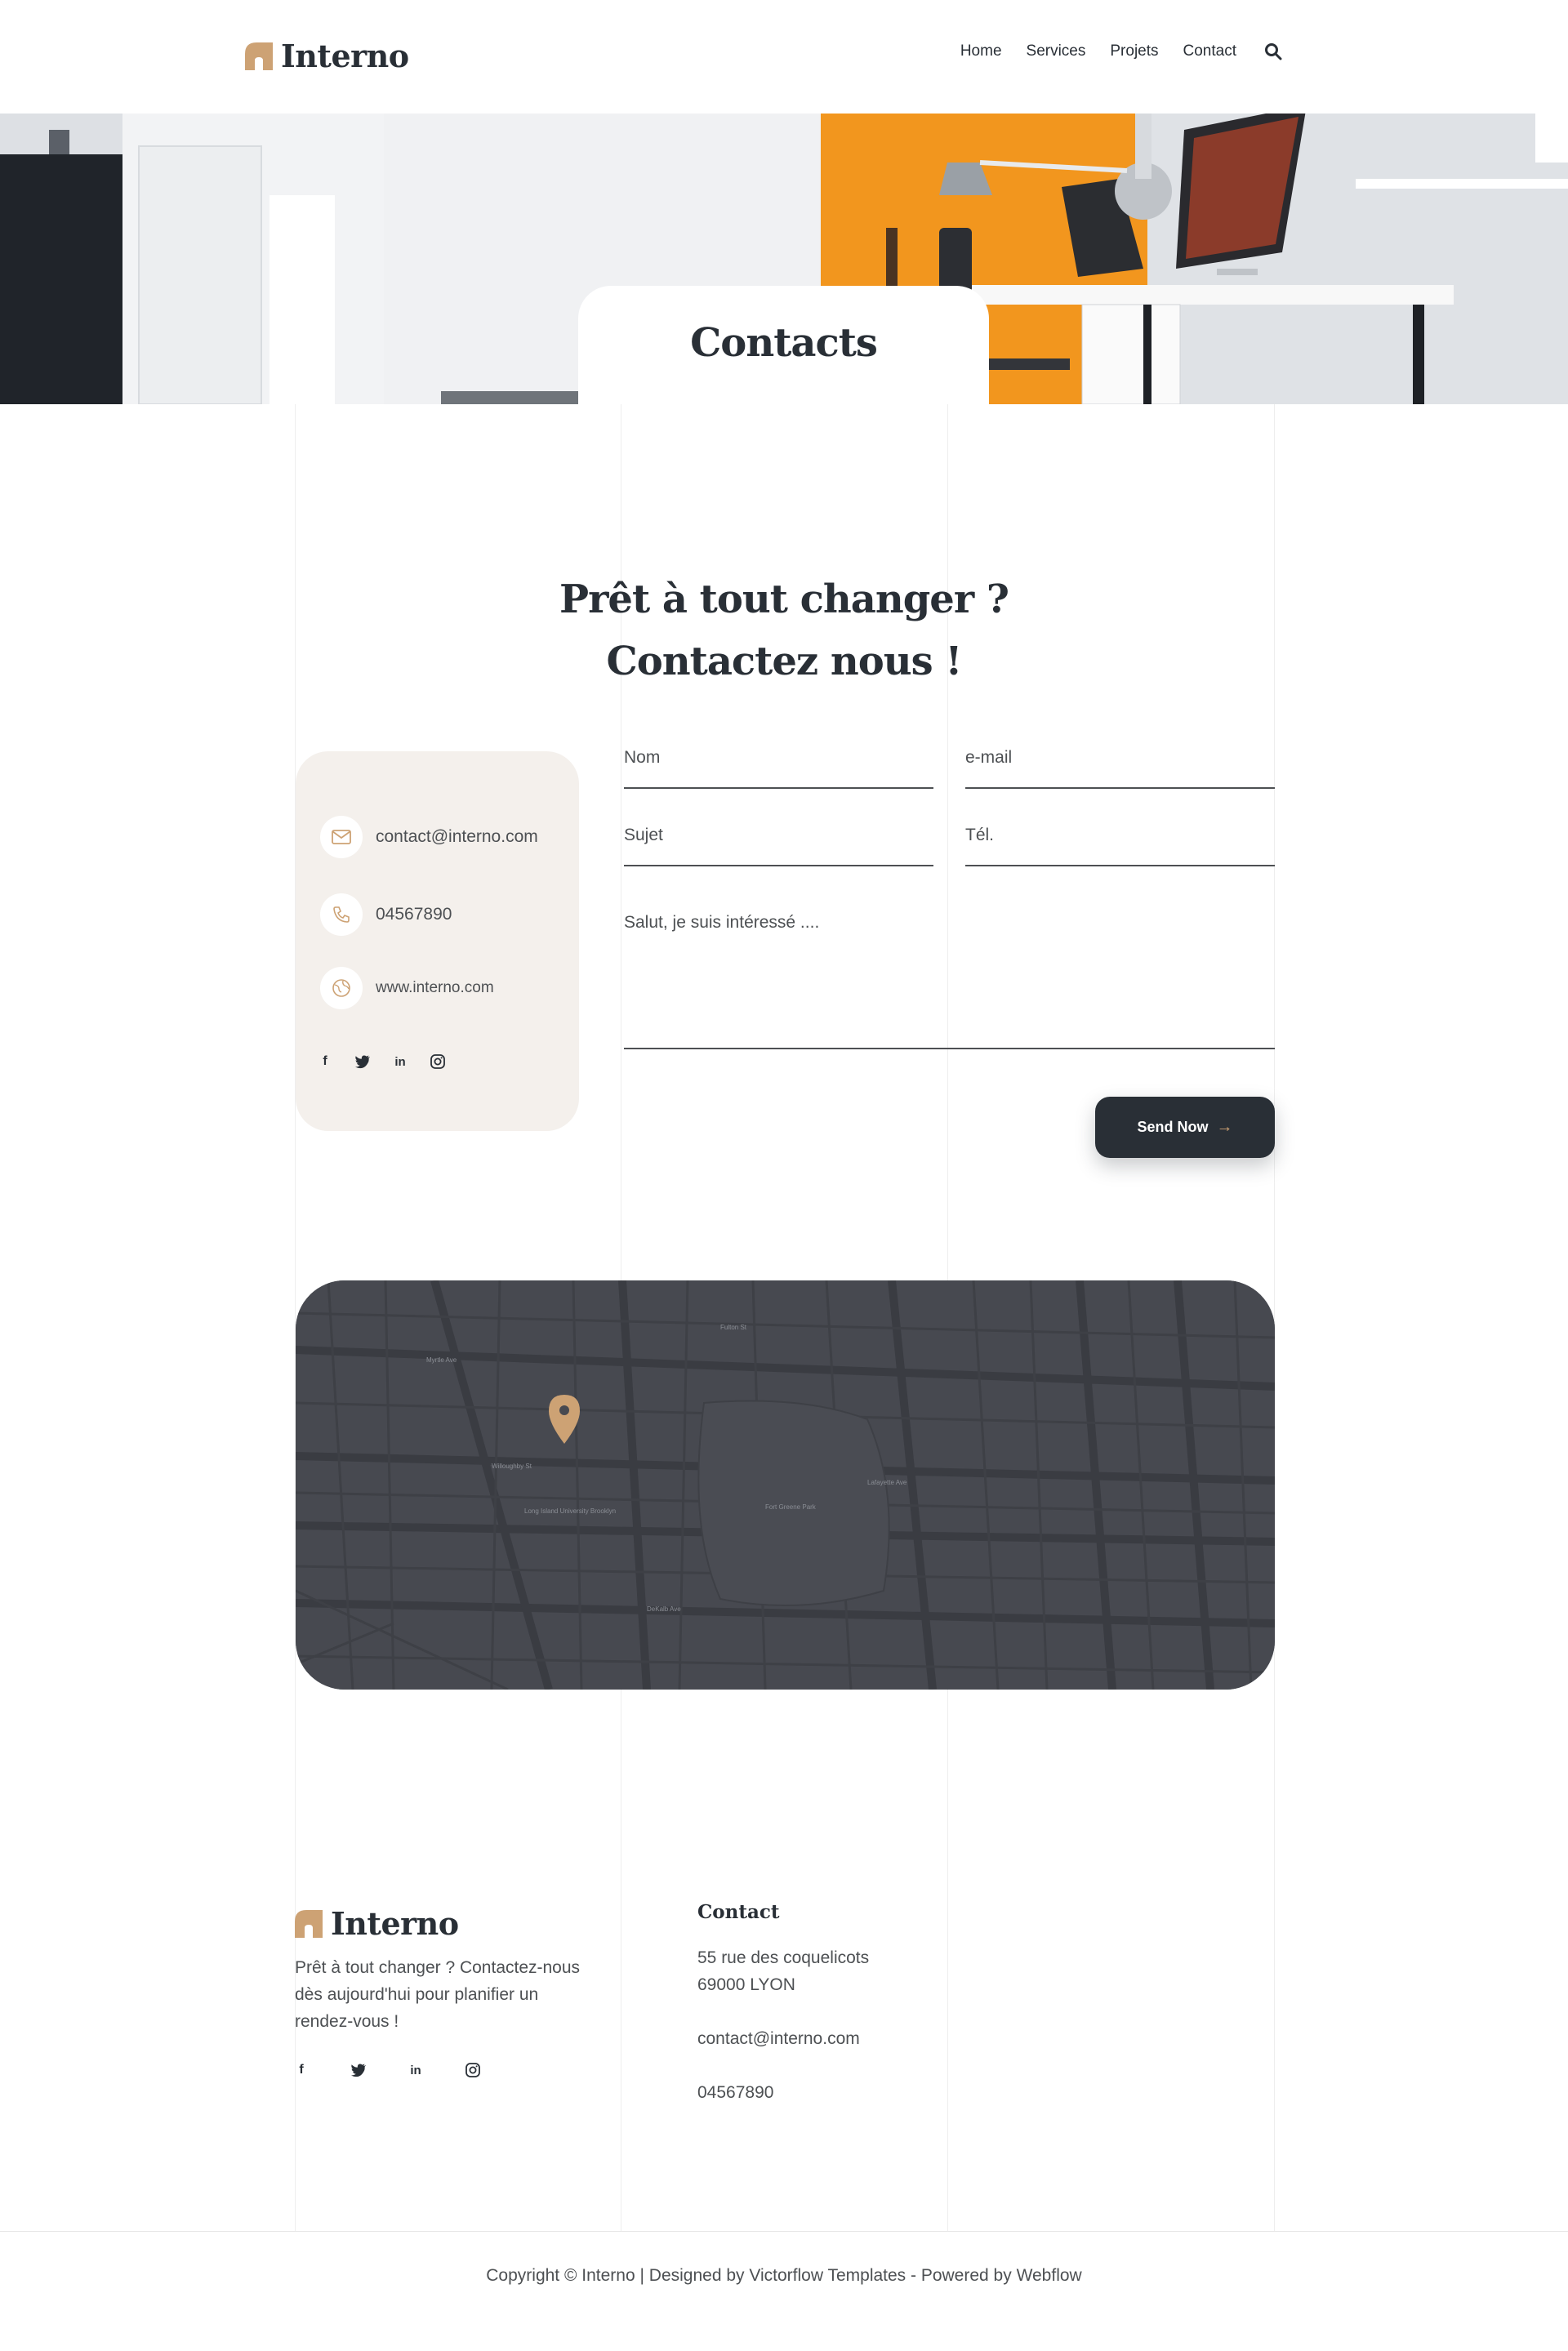 This screenshot has height=2351, width=1568. I want to click on name-field, so click(778, 768).